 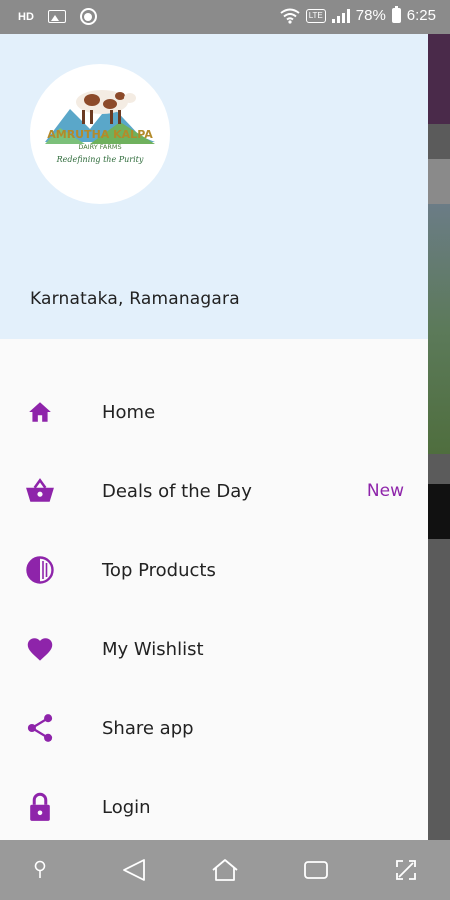 What do you see at coordinates (439, 182) in the screenshot?
I see `background-app-search` at bounding box center [439, 182].